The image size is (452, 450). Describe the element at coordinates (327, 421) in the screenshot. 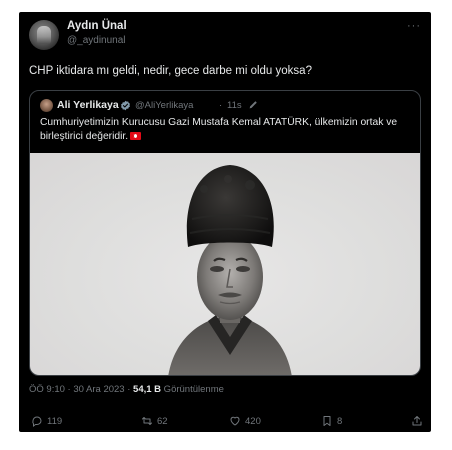

I see `bookmark-icon` at that location.